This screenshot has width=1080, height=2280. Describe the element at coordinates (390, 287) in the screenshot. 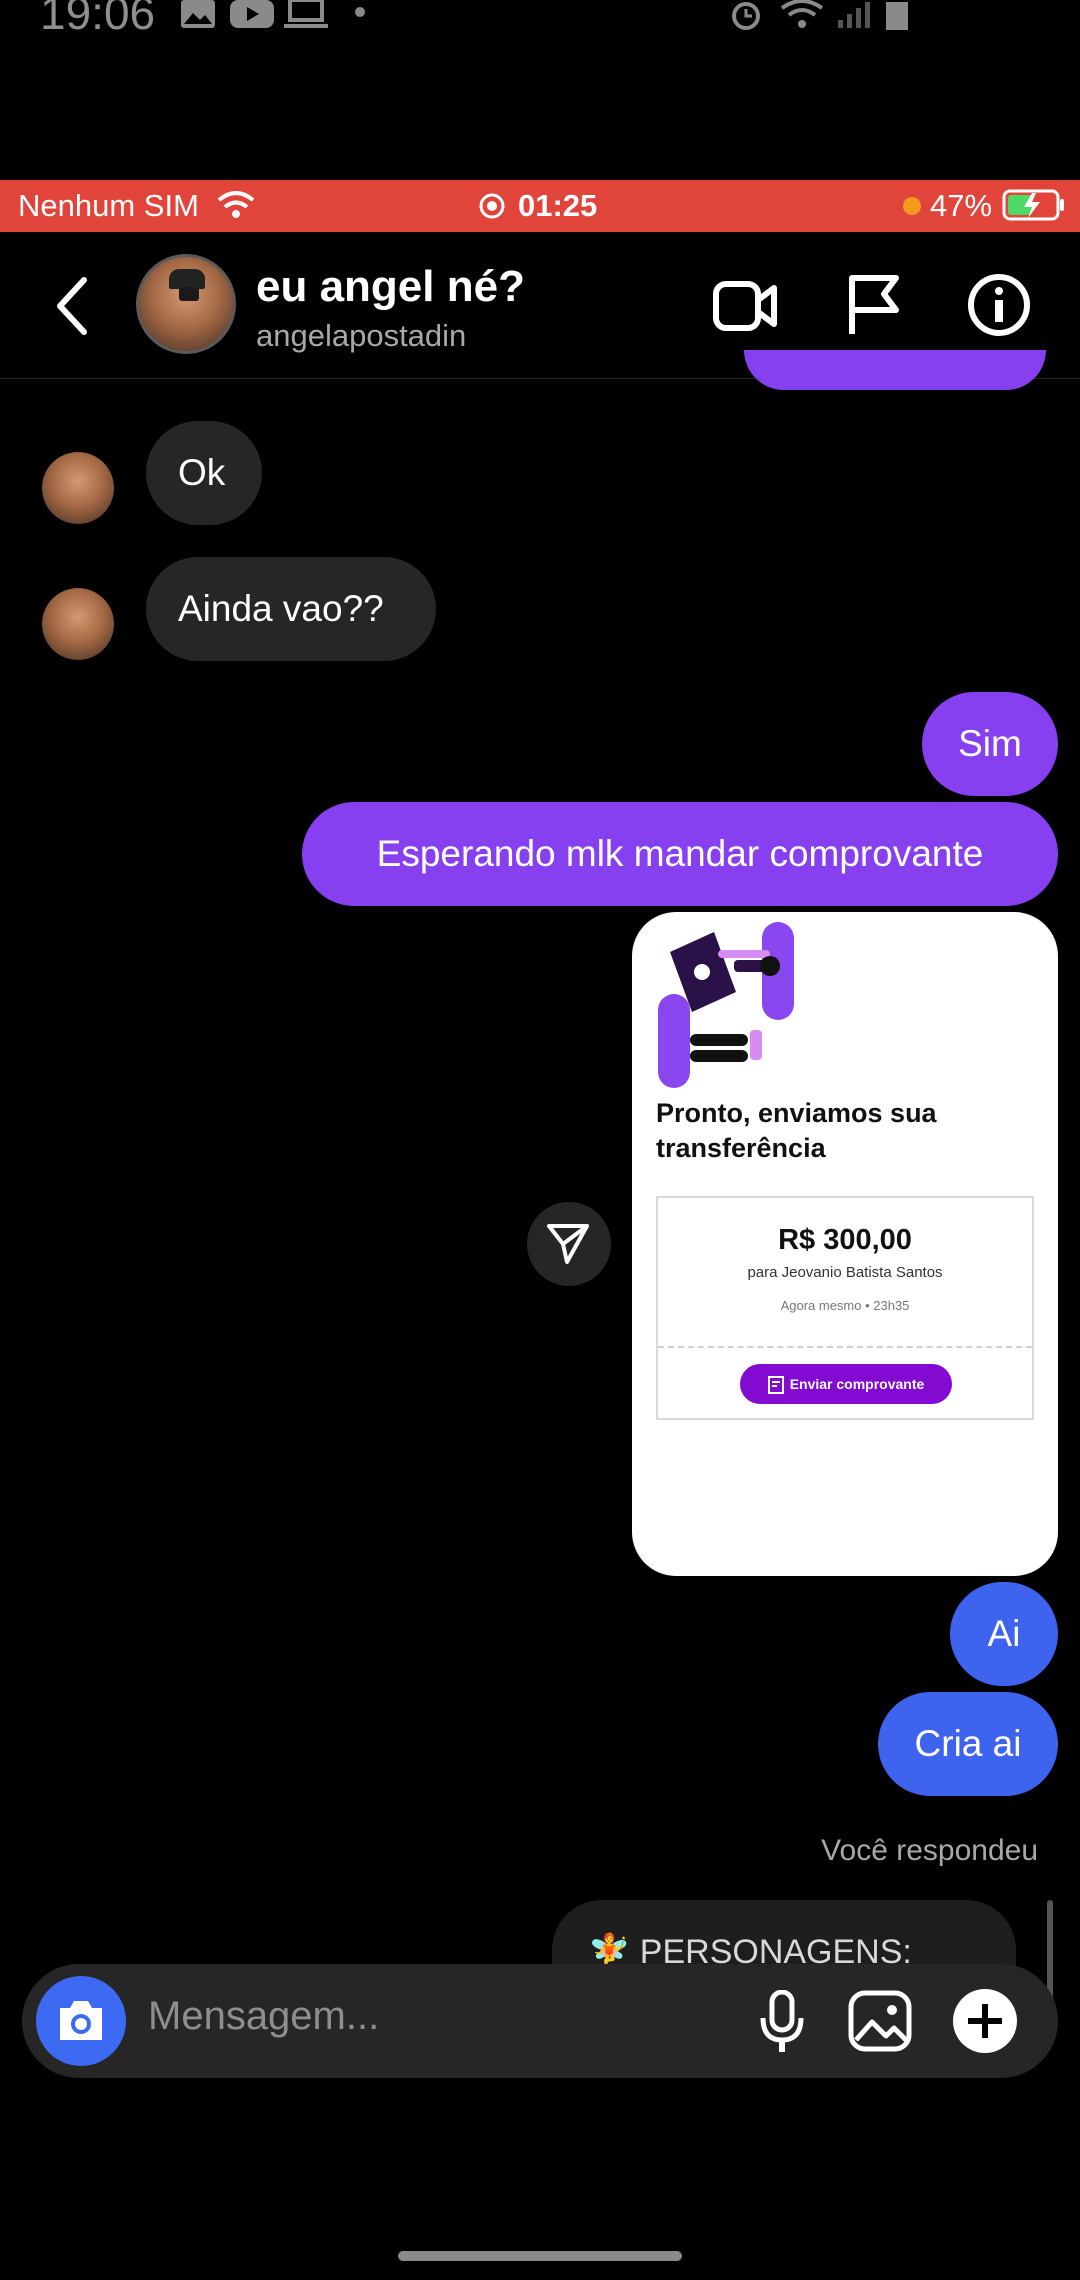

I see `chat-title: eu angel né?` at that location.